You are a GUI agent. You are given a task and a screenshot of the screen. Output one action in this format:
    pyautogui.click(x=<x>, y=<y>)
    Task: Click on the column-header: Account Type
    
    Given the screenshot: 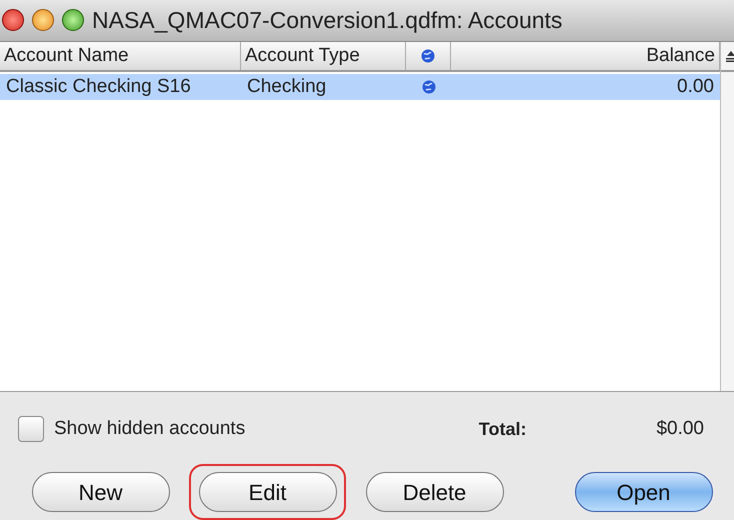 What is the action you would take?
    pyautogui.click(x=323, y=56)
    